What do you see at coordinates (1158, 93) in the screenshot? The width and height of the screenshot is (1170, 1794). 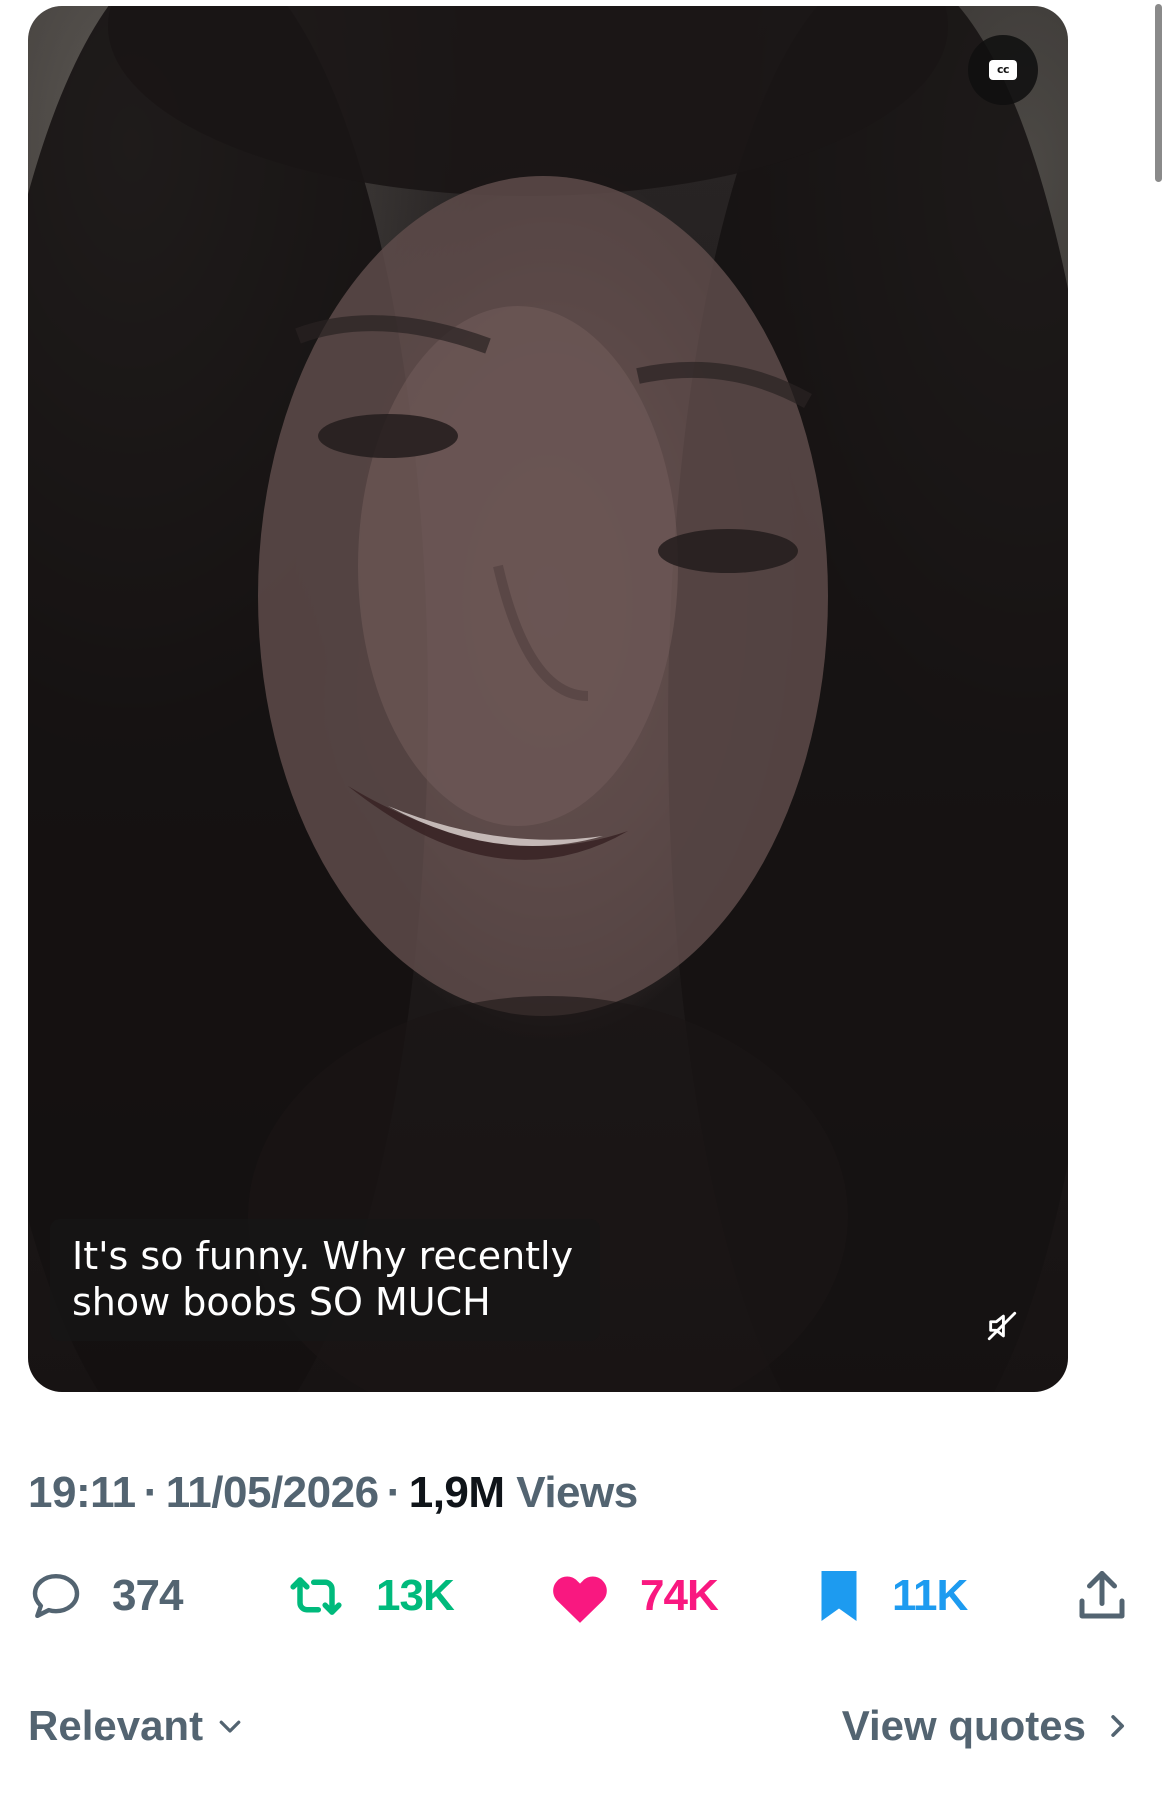 I see `page-scrollbar` at bounding box center [1158, 93].